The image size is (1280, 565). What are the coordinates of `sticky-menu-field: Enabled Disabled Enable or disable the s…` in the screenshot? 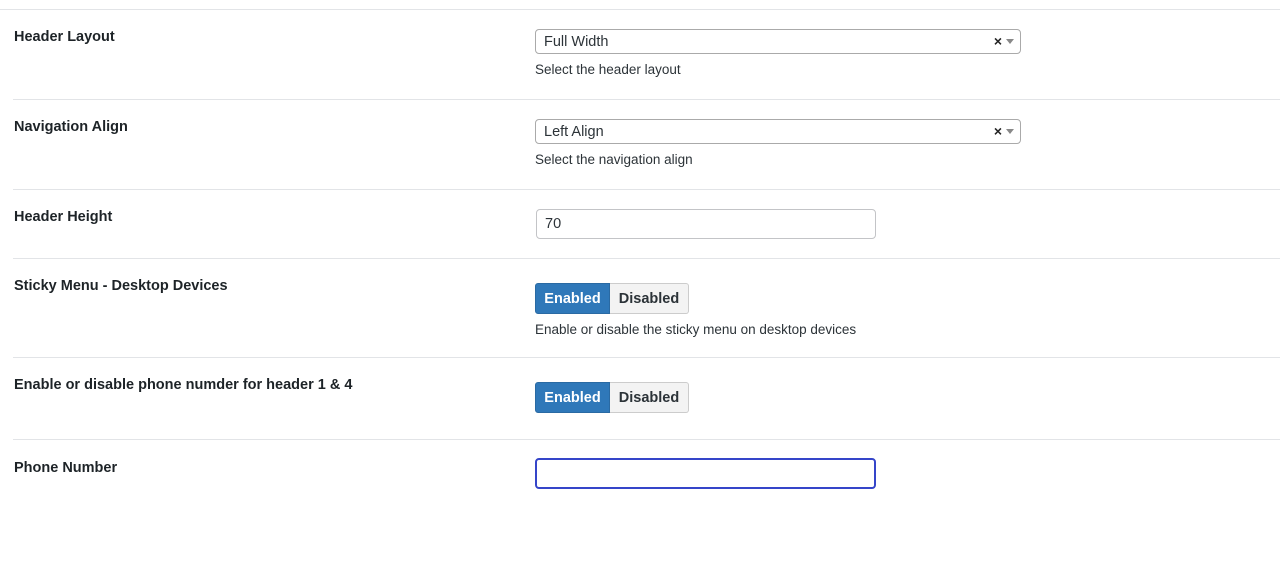 It's located at (695, 310).